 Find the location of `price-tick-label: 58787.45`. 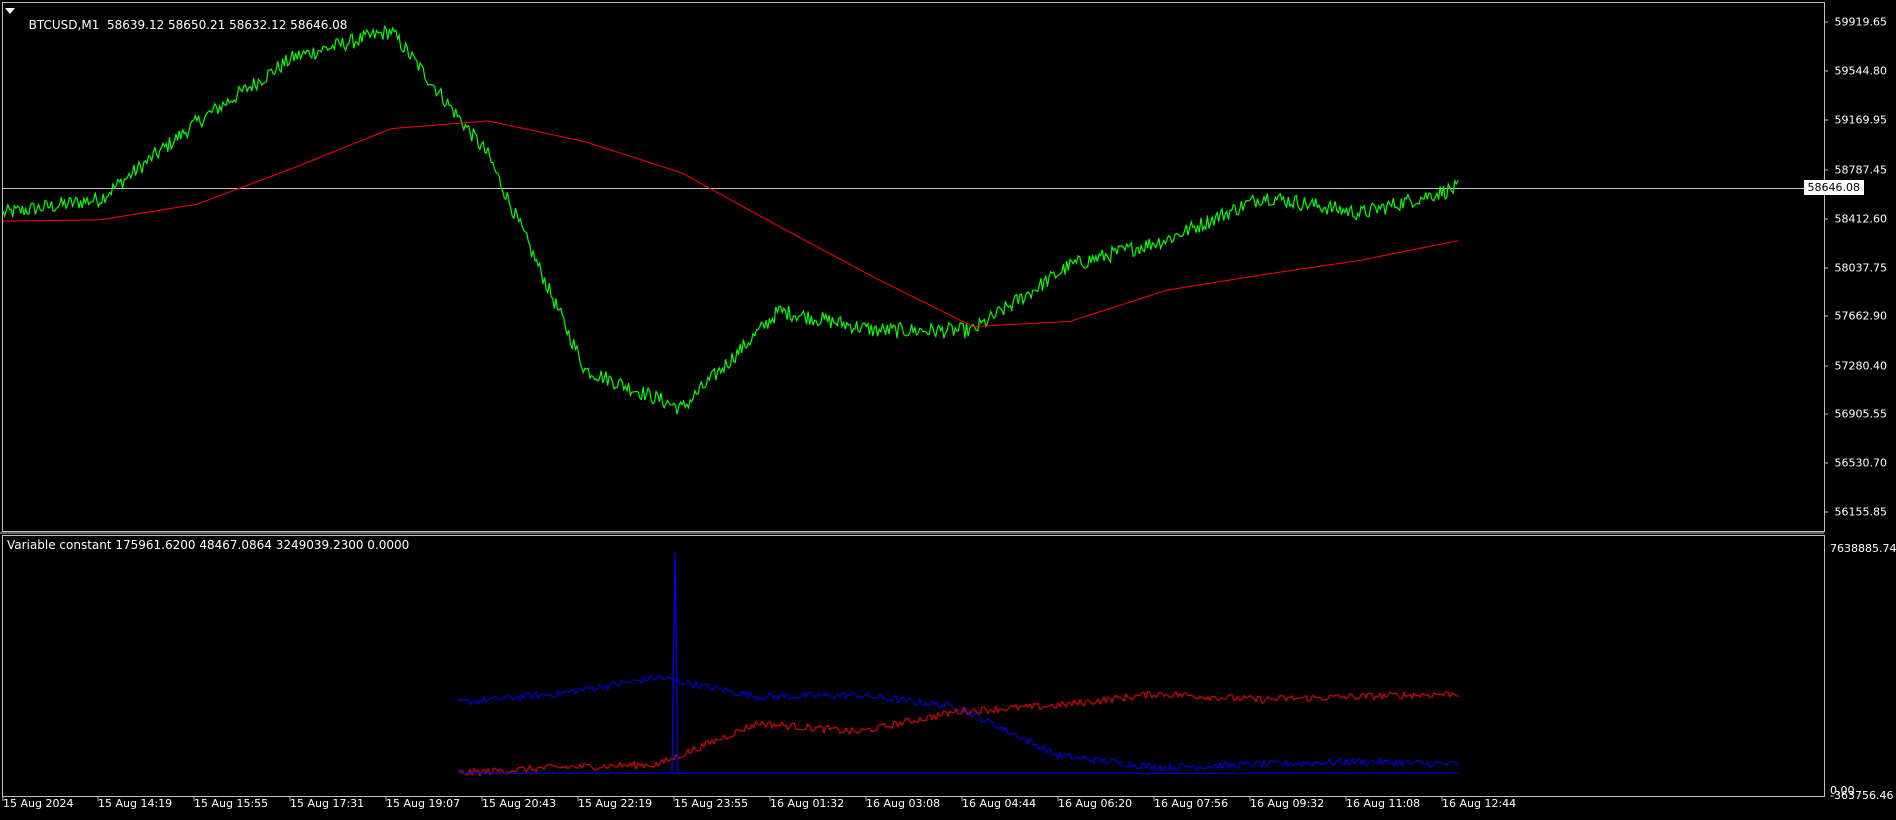

price-tick-label: 58787.45 is located at coordinates (1861, 170).